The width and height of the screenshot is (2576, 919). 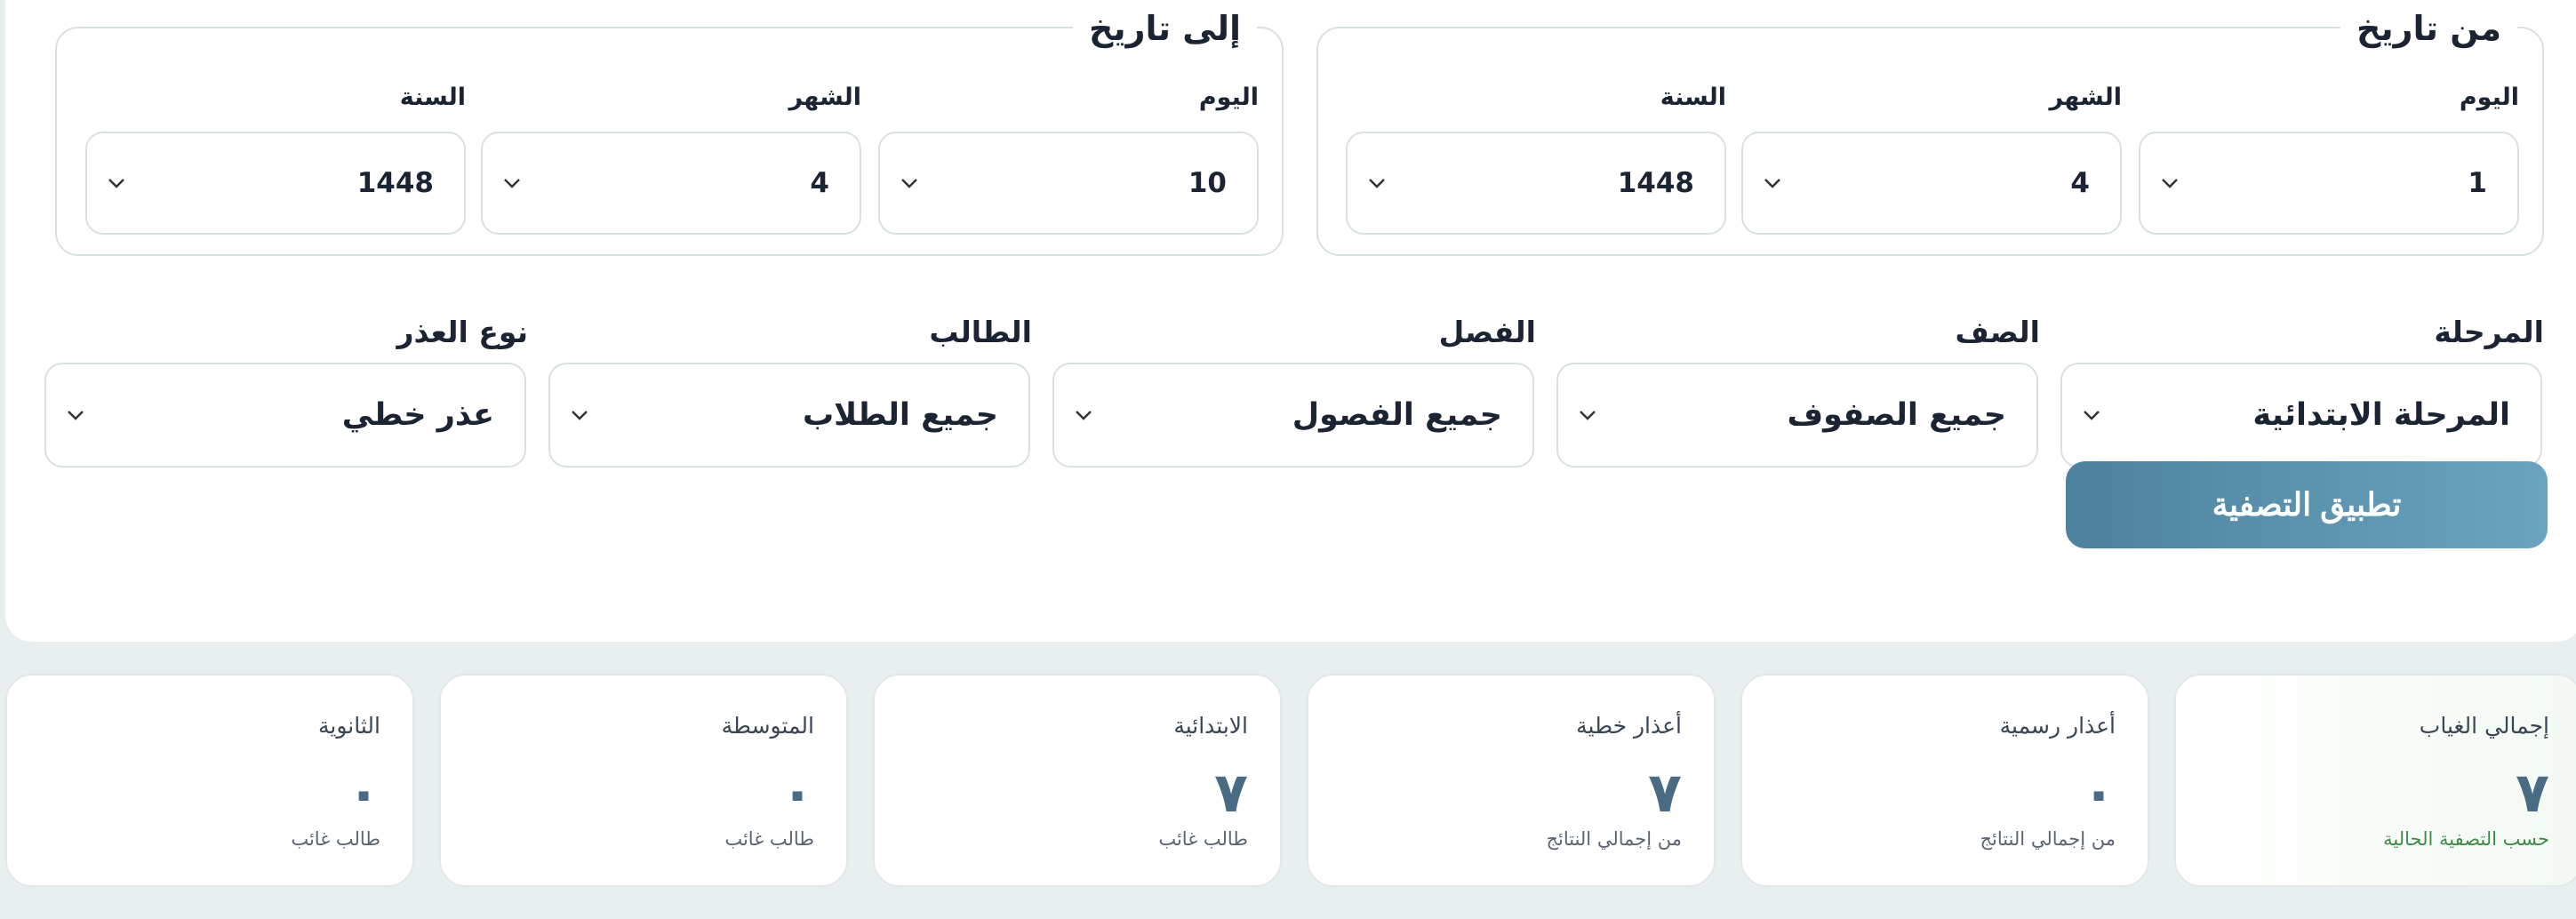 I want to click on stat-title: الابتدائية, so click(x=1210, y=726).